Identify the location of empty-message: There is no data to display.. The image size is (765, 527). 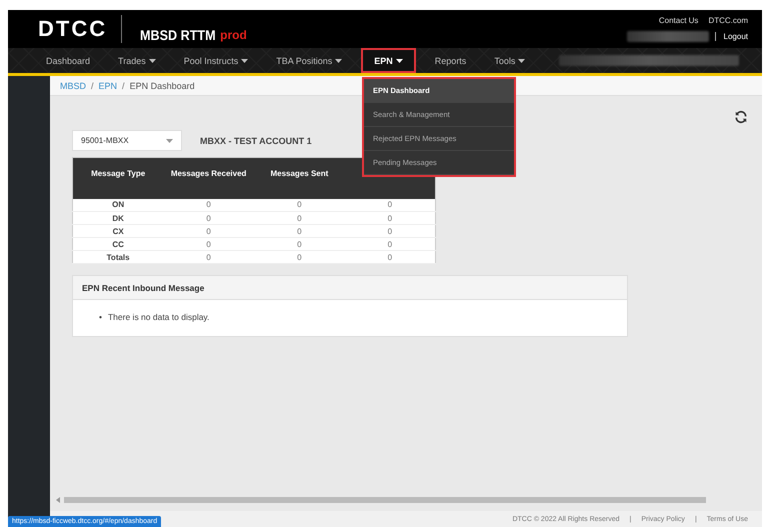
(159, 317).